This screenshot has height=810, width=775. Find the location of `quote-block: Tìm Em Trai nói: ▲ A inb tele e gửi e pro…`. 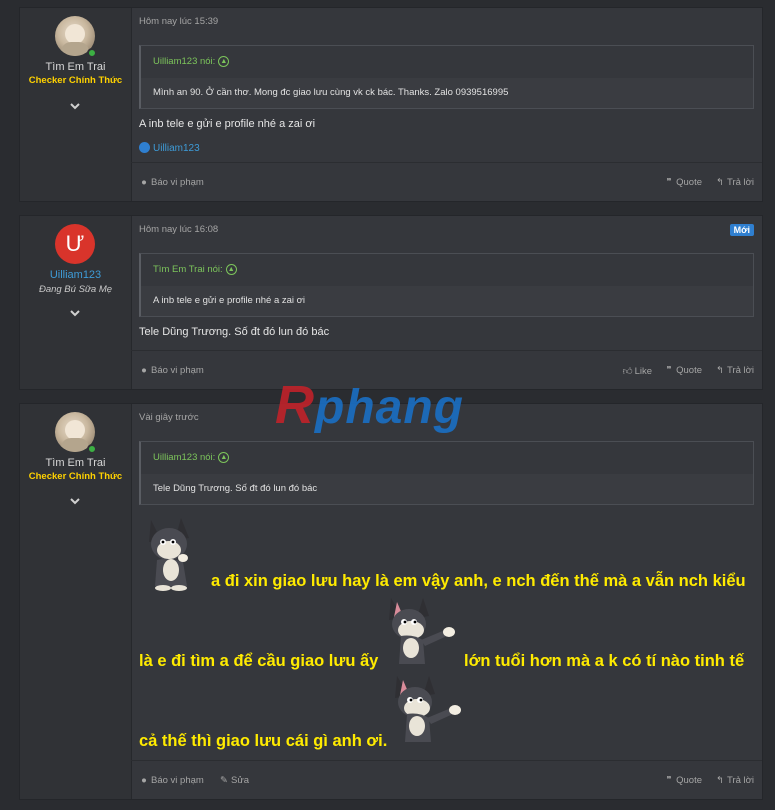

quote-block: Tìm Em Trai nói: ▲ A inb tele e gửi e pro… is located at coordinates (446, 285).